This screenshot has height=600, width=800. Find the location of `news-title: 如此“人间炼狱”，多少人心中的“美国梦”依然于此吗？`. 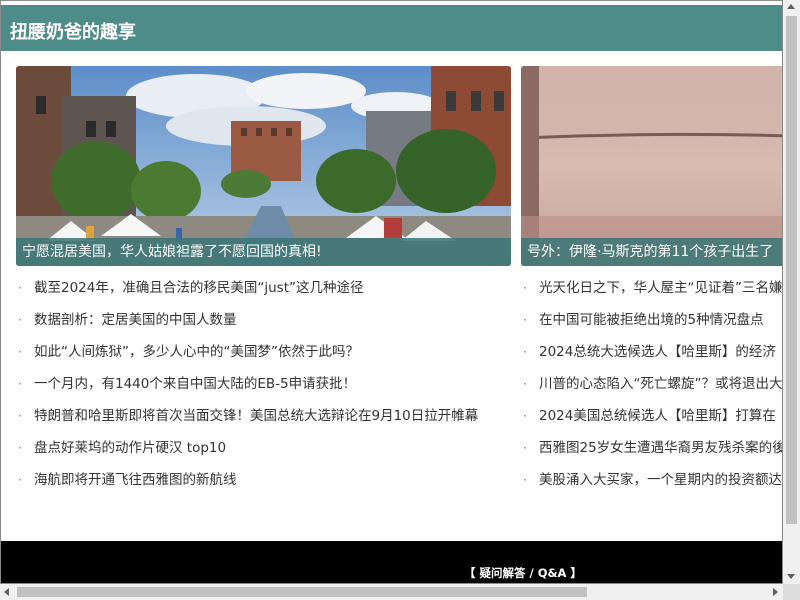

news-title: 如此“人间炼狱”，多少人心中的“美国梦”依然于此吗？ is located at coordinates (196, 352).